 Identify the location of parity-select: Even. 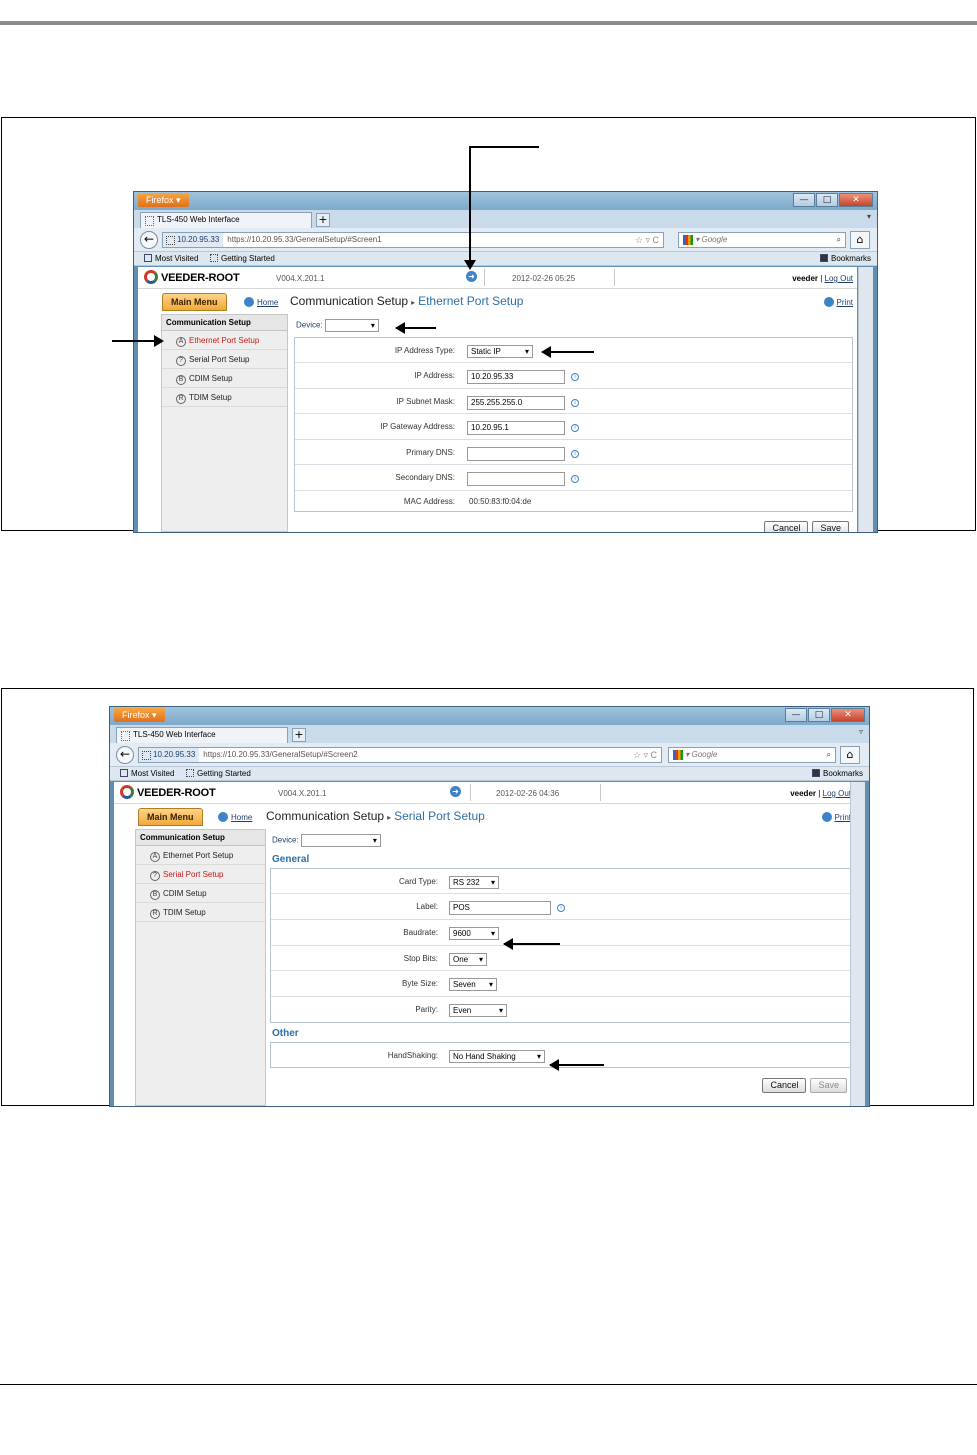
(478, 1011).